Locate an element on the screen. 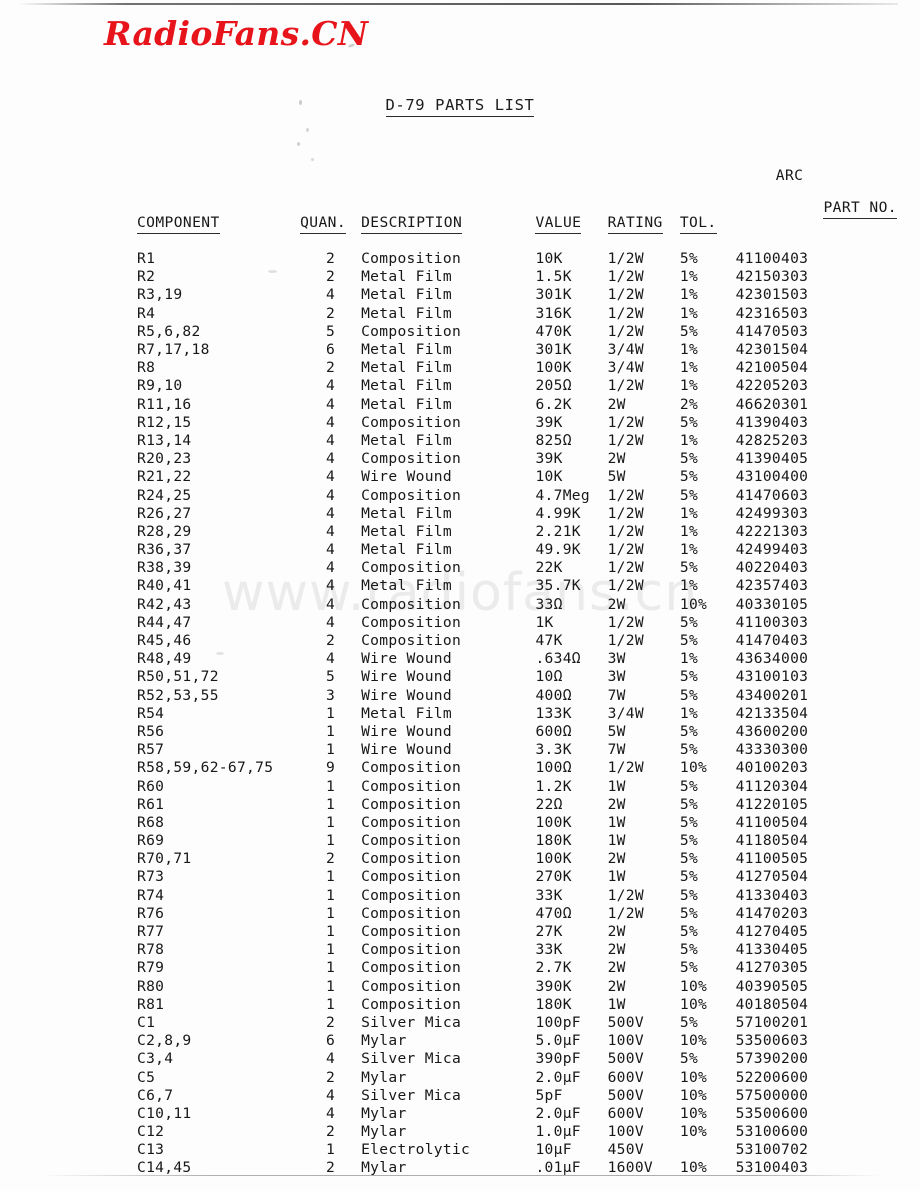 The width and height of the screenshot is (920, 1191). cell-part-no: 57390200 is located at coordinates (772, 1059).